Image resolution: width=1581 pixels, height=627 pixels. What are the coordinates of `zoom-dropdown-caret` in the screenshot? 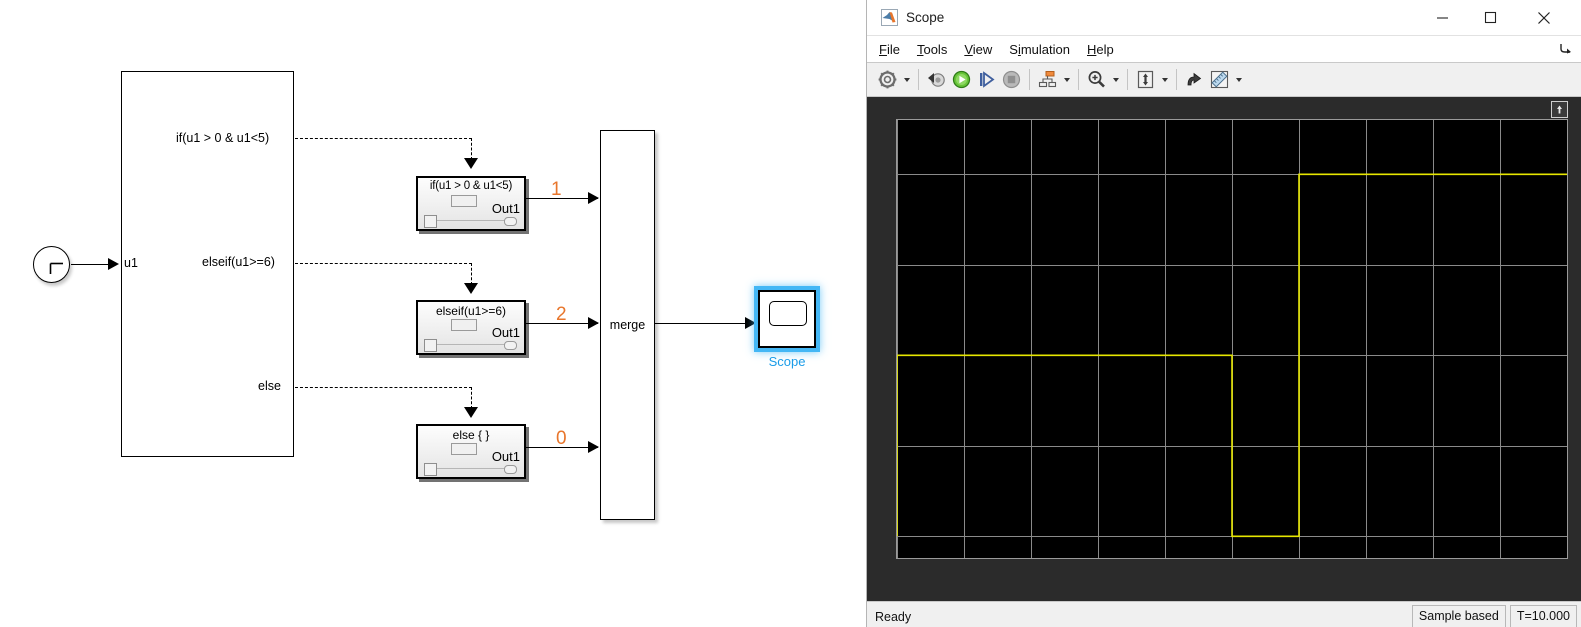 It's located at (1115, 79).